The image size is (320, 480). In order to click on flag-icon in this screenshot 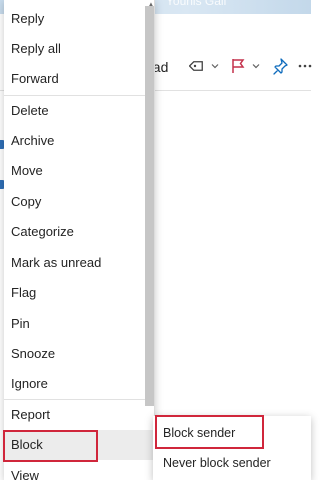, I will do `click(238, 66)`.